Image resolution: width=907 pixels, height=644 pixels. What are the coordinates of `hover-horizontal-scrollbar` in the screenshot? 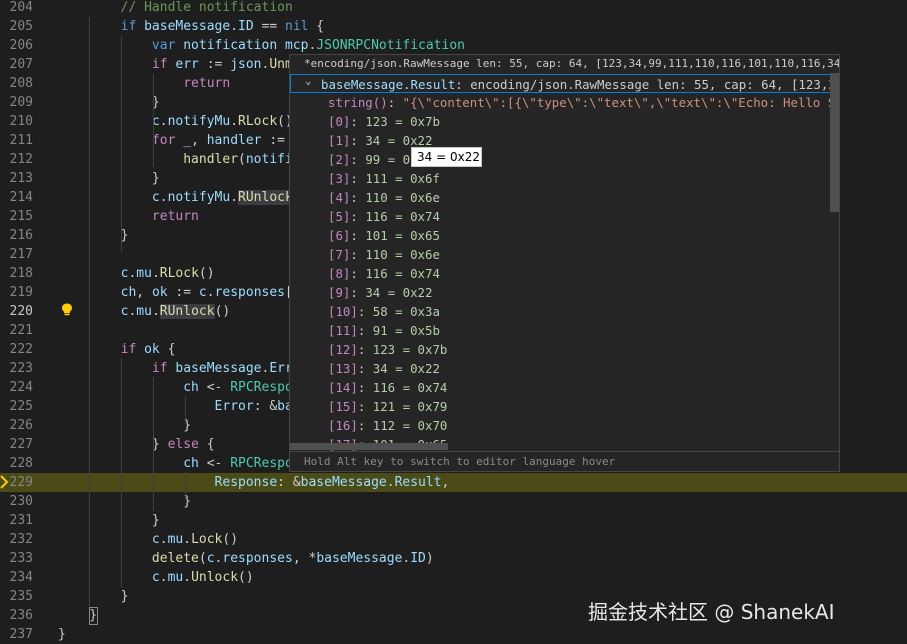 It's located at (369, 446).